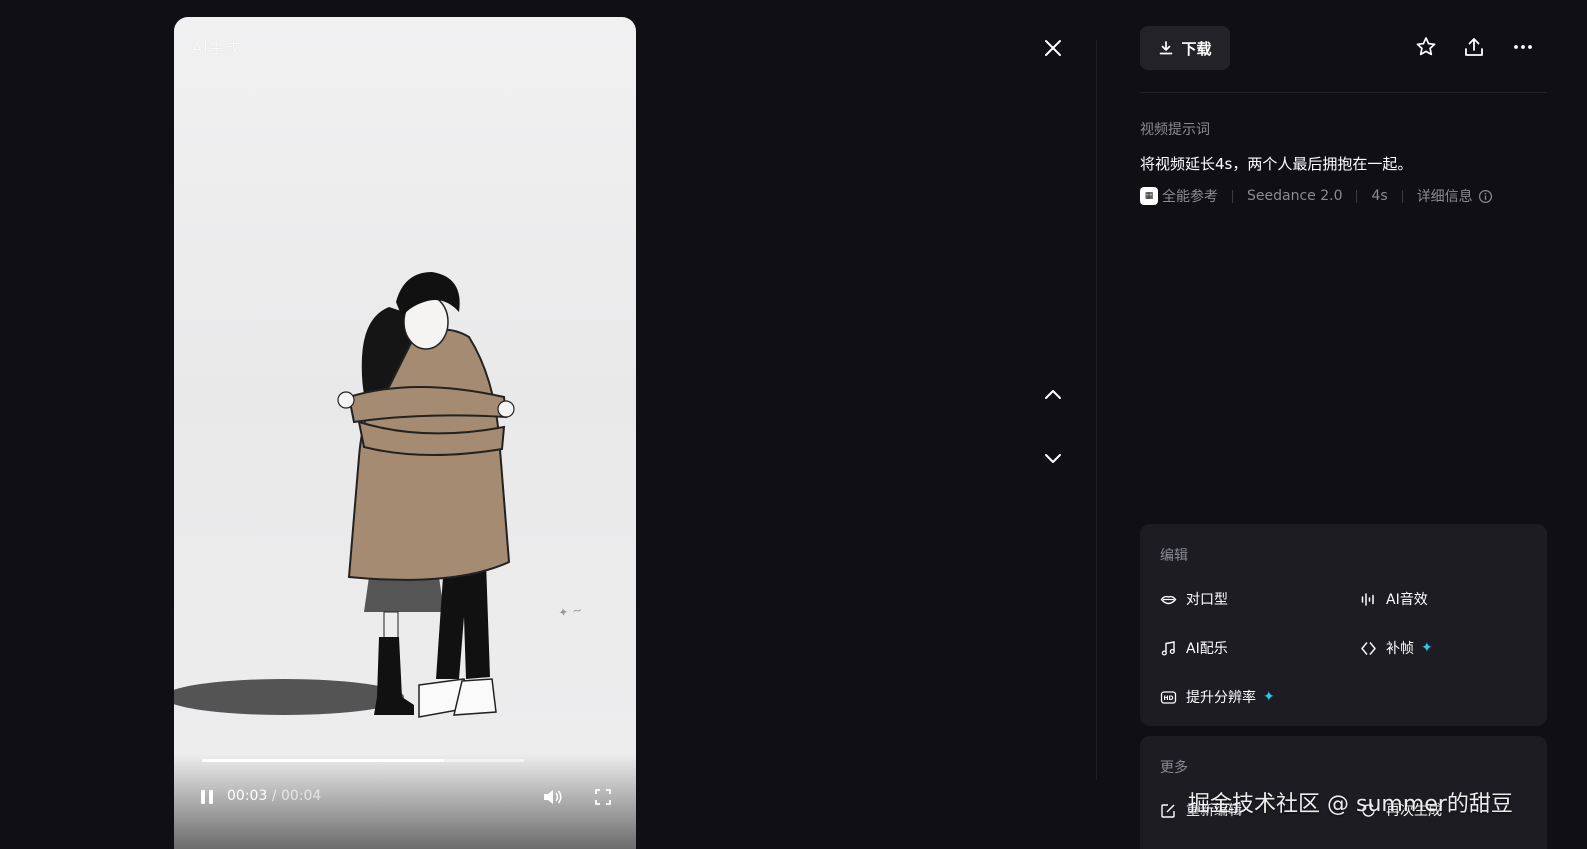 The width and height of the screenshot is (1587, 849). What do you see at coordinates (1426, 47) in the screenshot?
I see `star-icon` at bounding box center [1426, 47].